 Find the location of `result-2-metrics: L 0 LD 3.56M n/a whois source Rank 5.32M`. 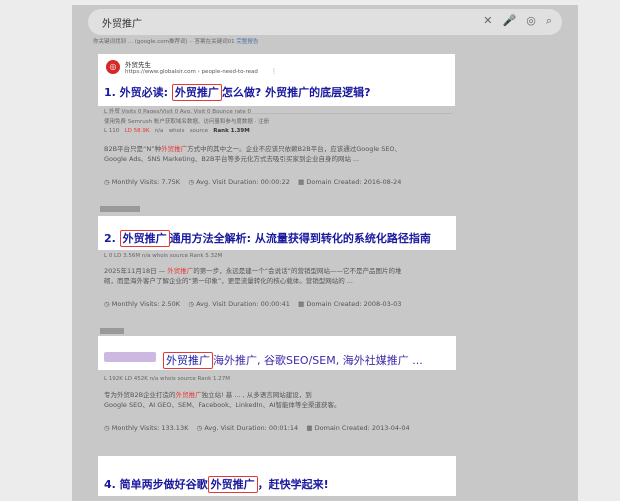

result-2-metrics: L 0 LD 3.56M n/a whois source Rank 5.32M is located at coordinates (163, 256).